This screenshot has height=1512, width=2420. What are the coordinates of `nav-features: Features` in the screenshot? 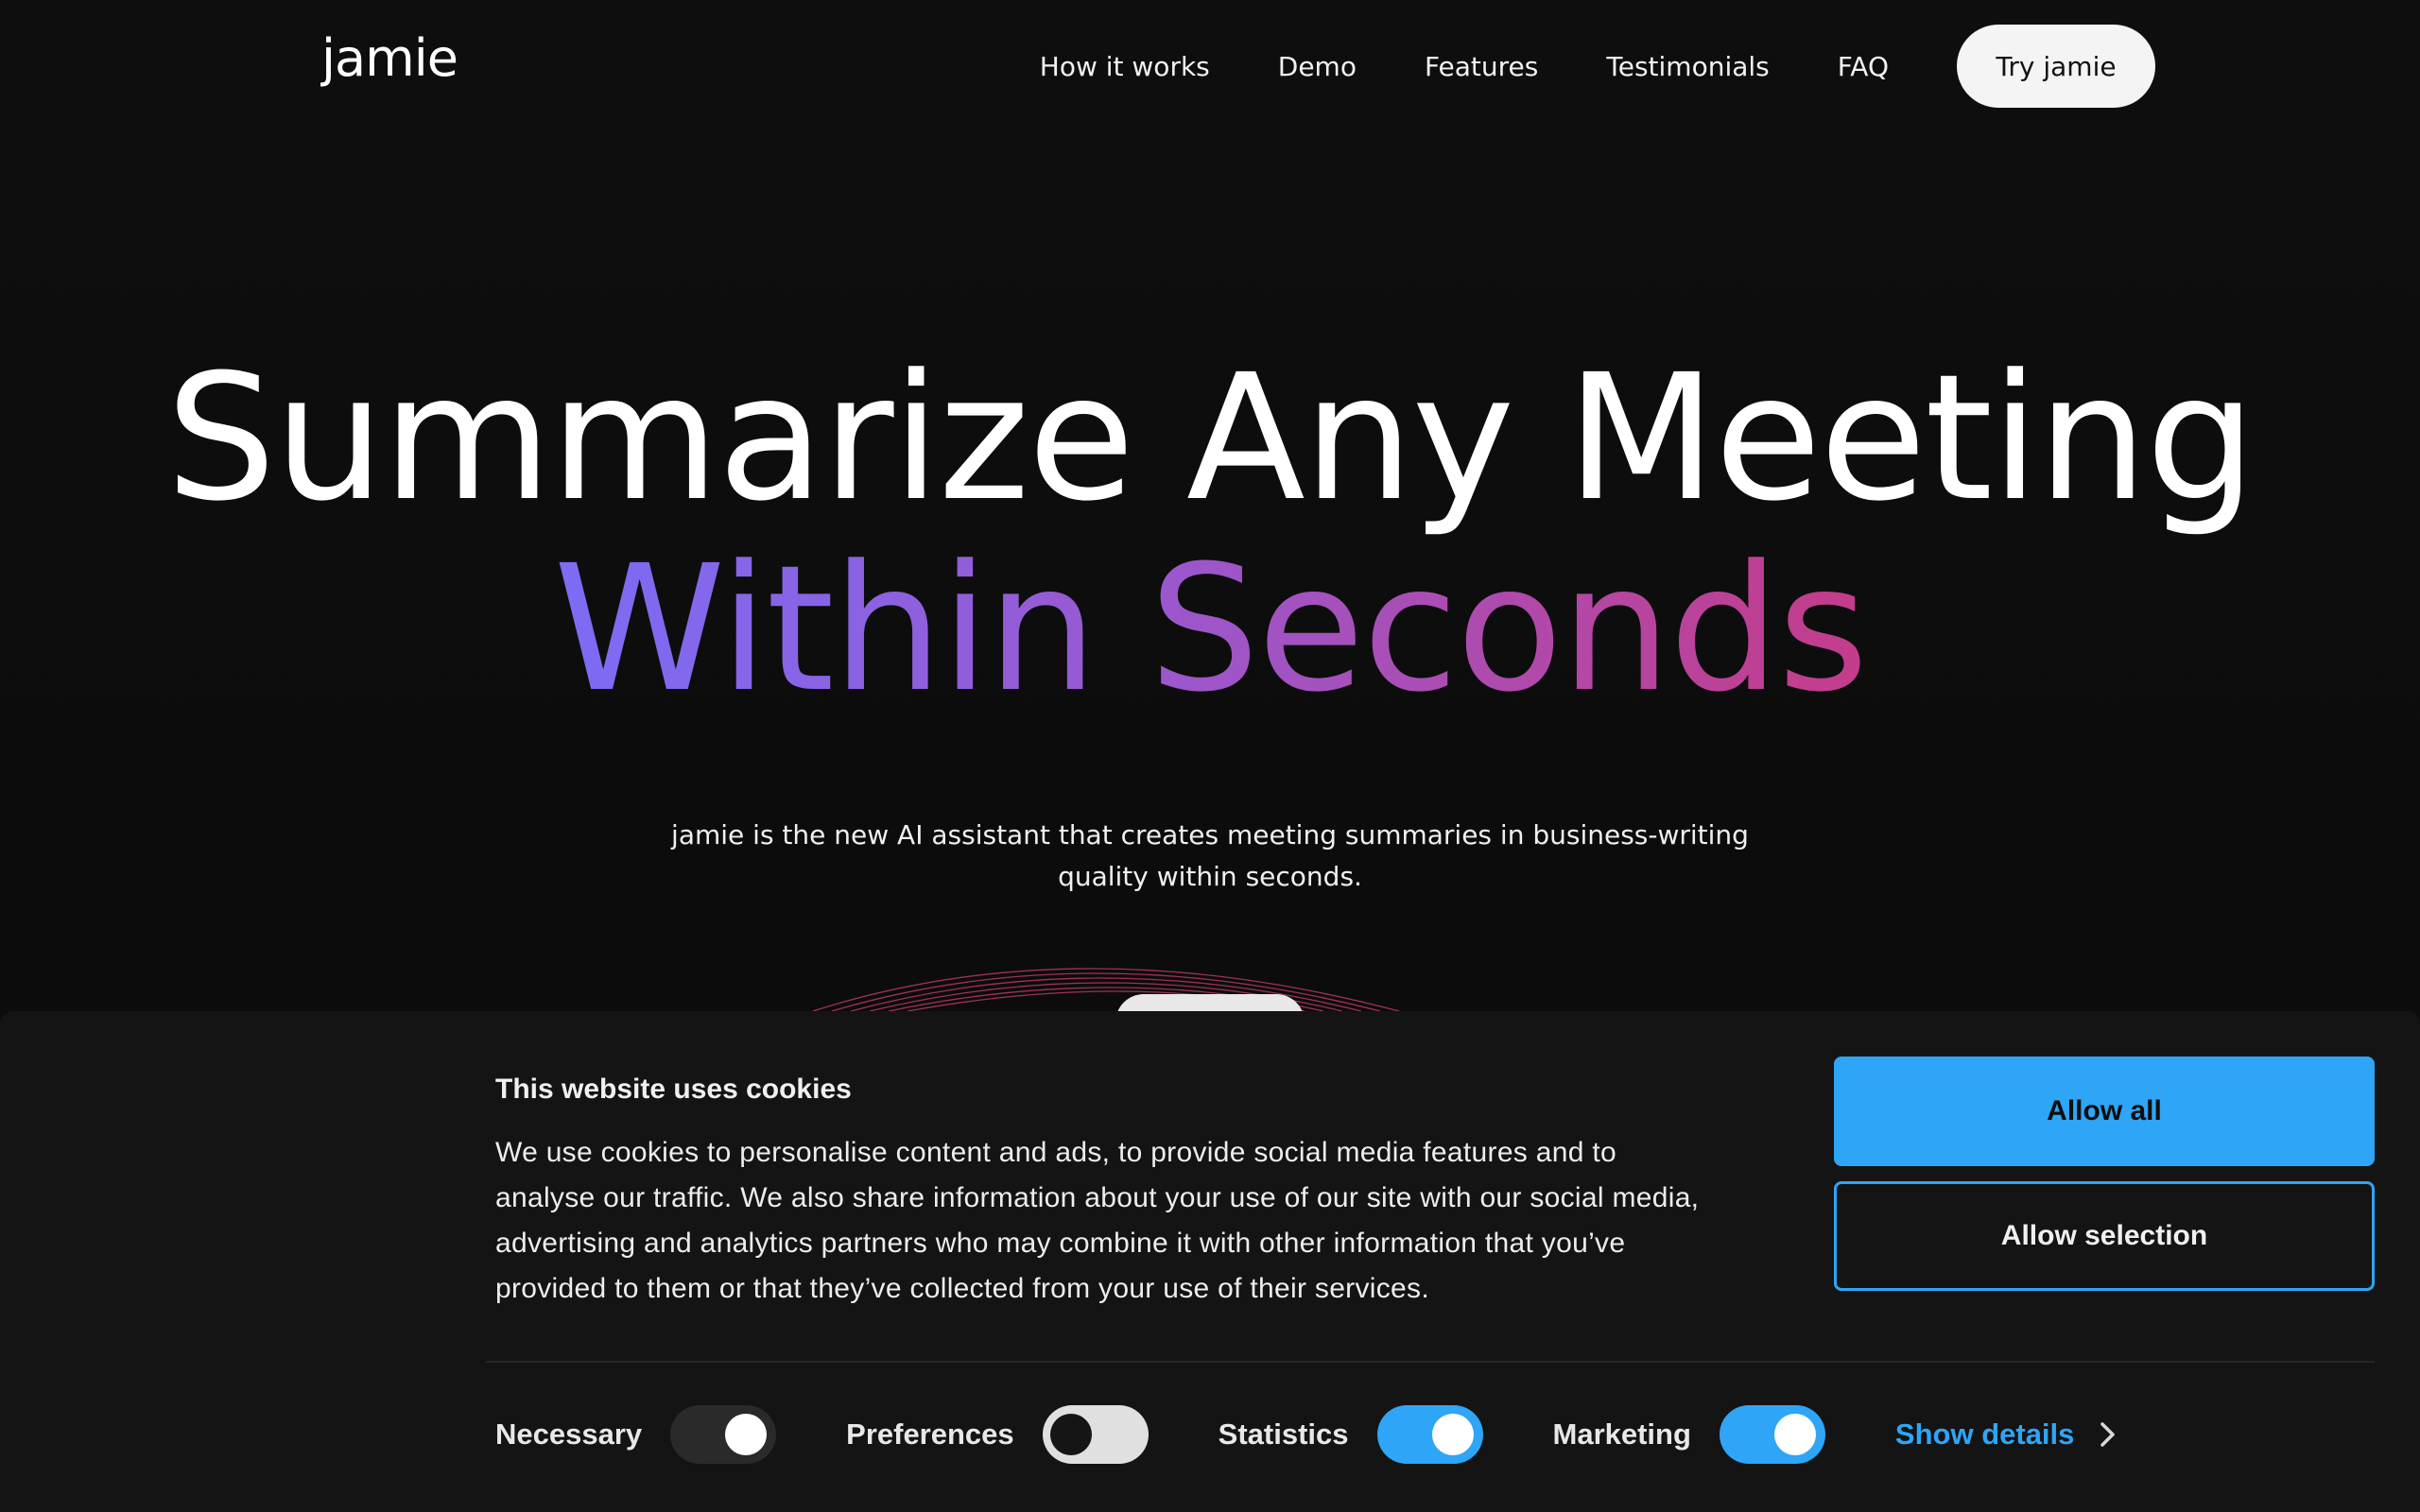 It's located at (1481, 66).